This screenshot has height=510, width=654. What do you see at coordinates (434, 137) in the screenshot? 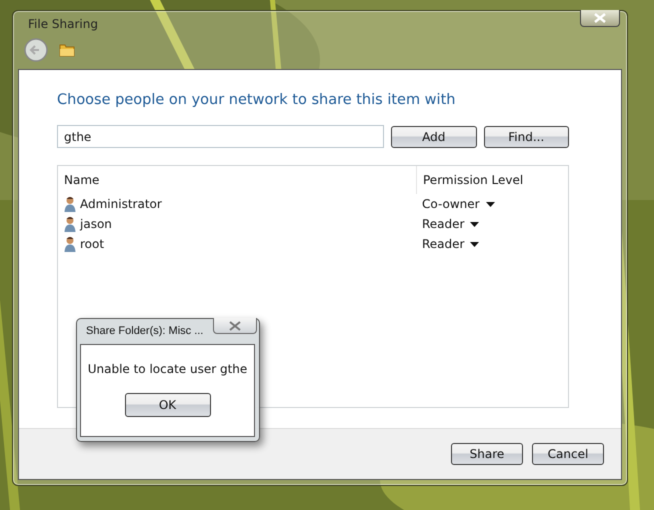
I see `add-button: Add` at bounding box center [434, 137].